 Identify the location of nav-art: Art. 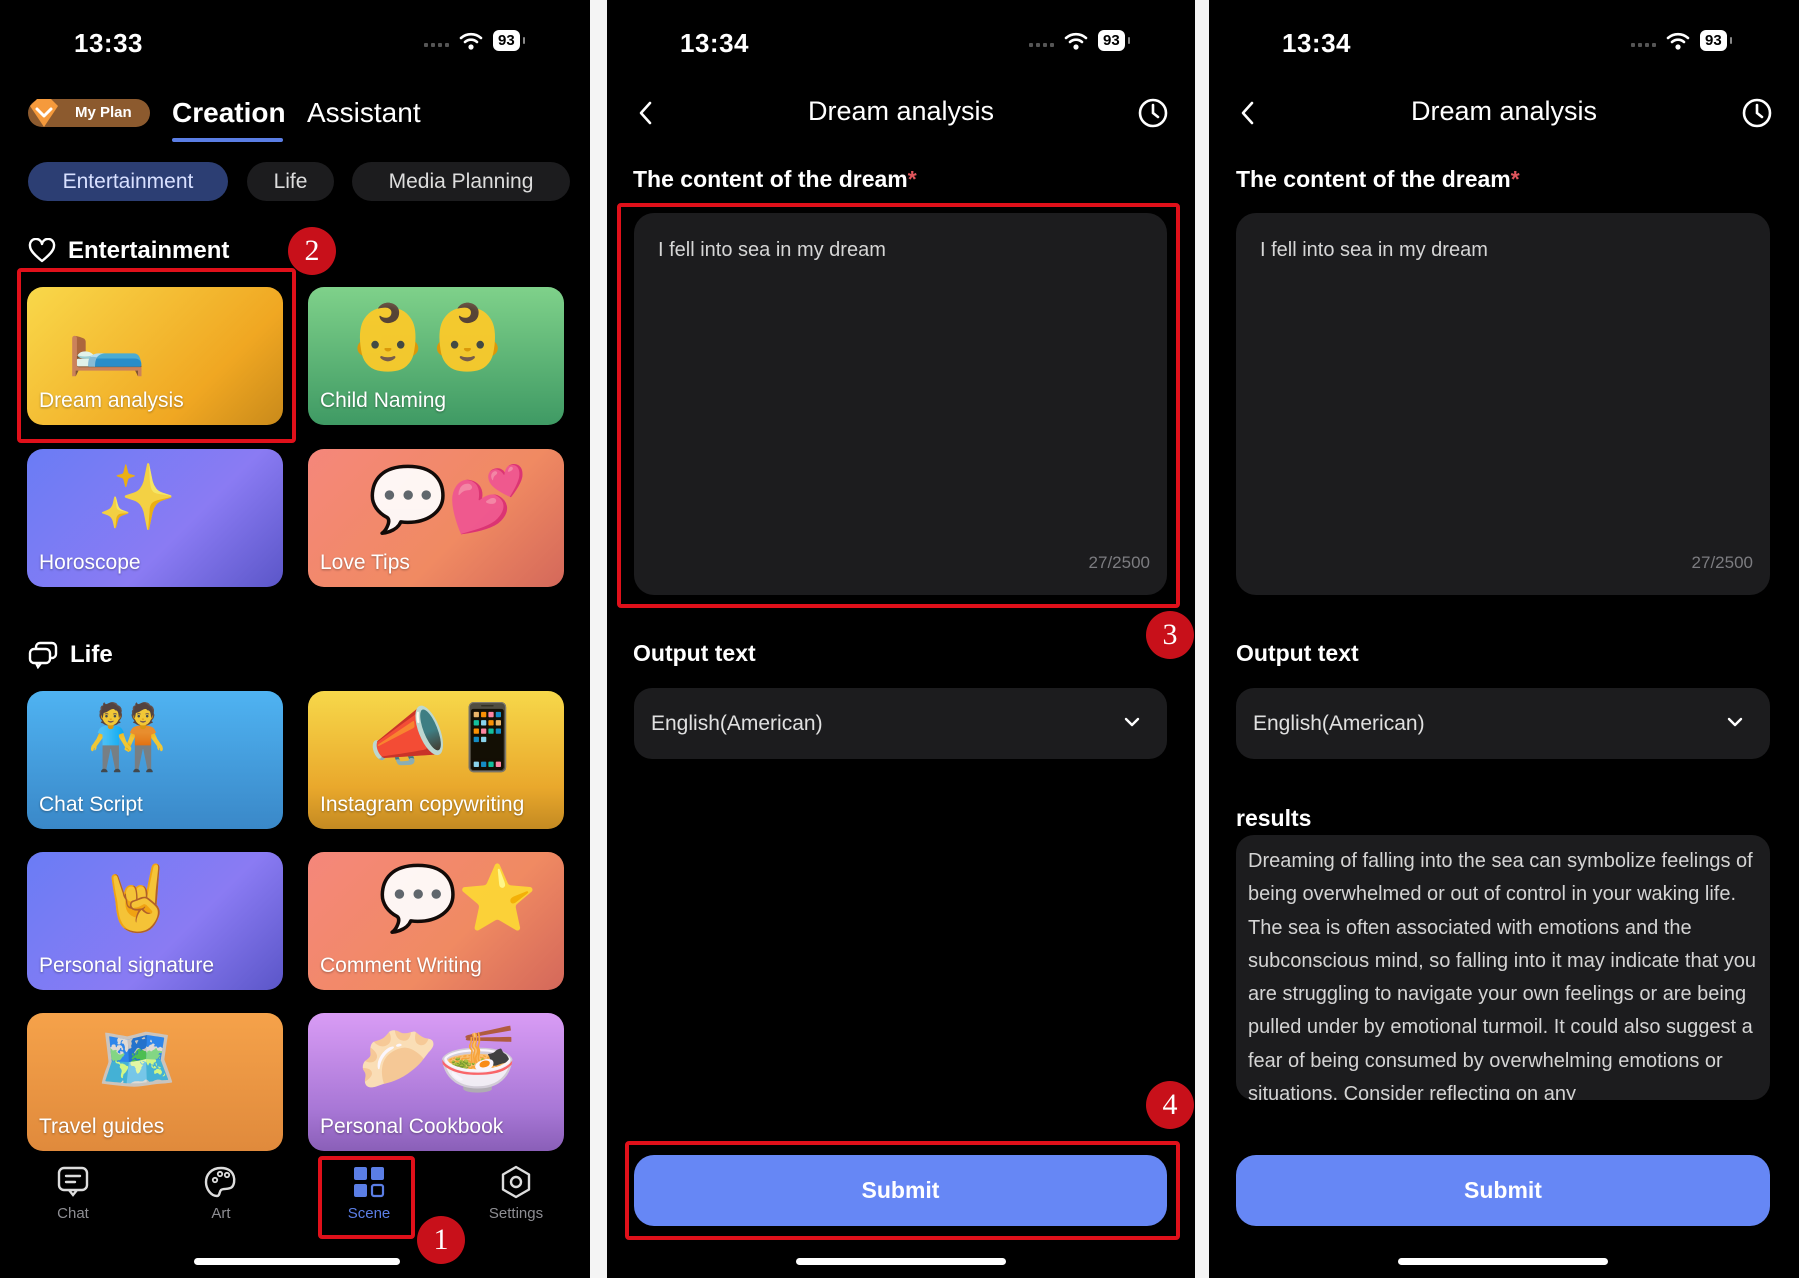
(221, 1193).